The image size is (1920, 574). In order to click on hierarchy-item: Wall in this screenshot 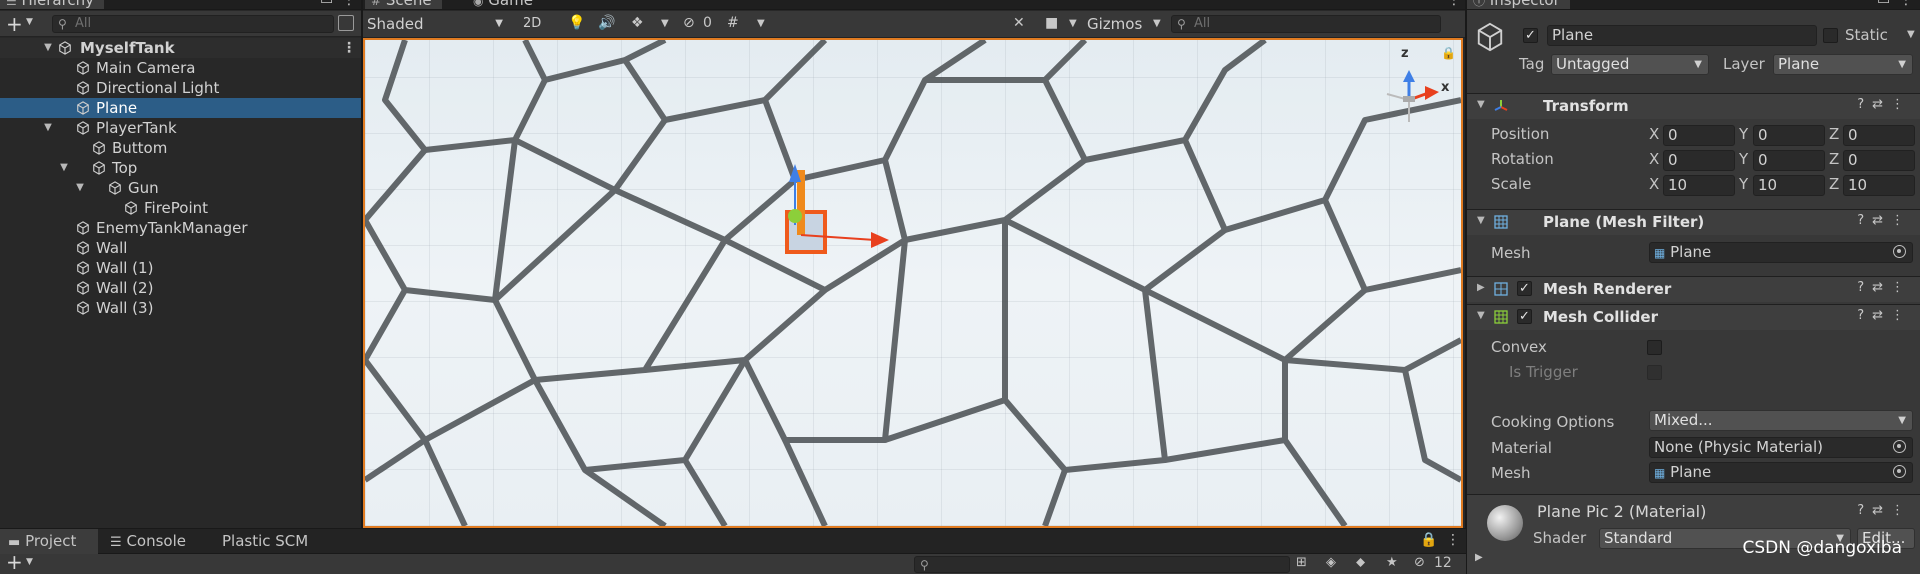, I will do `click(180, 248)`.